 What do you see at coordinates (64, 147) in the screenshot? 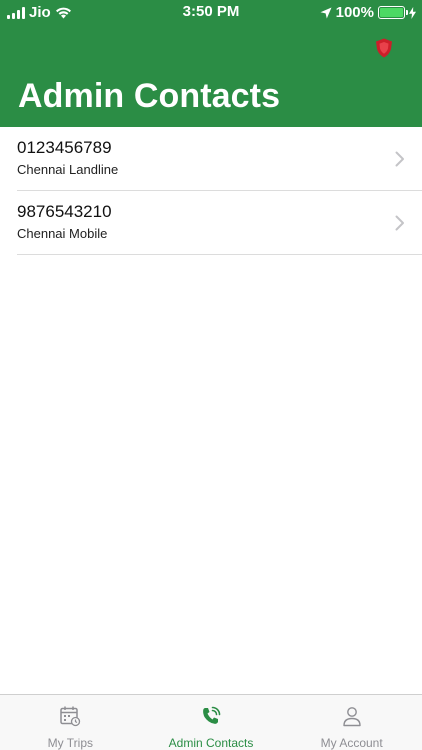
I see `contact-number: 0123456789` at bounding box center [64, 147].